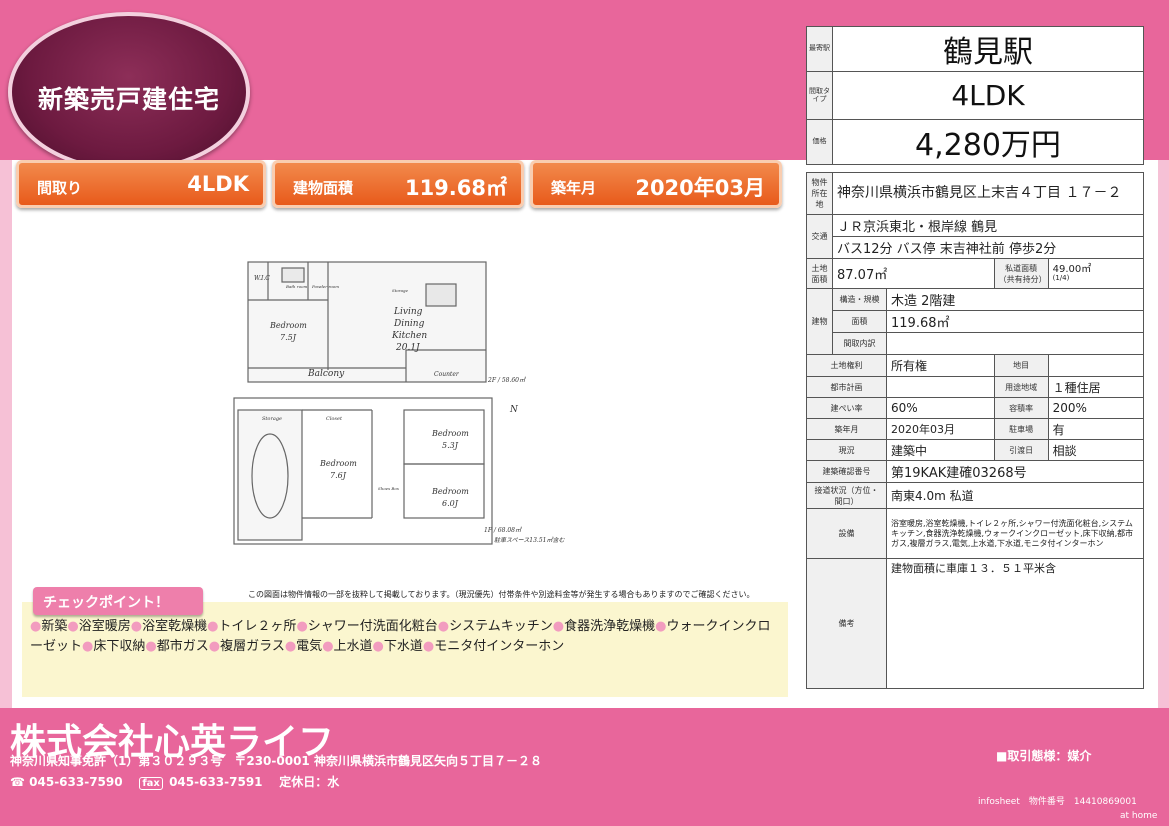  I want to click on pill-layout: 間取り 4LDK, so click(141, 184).